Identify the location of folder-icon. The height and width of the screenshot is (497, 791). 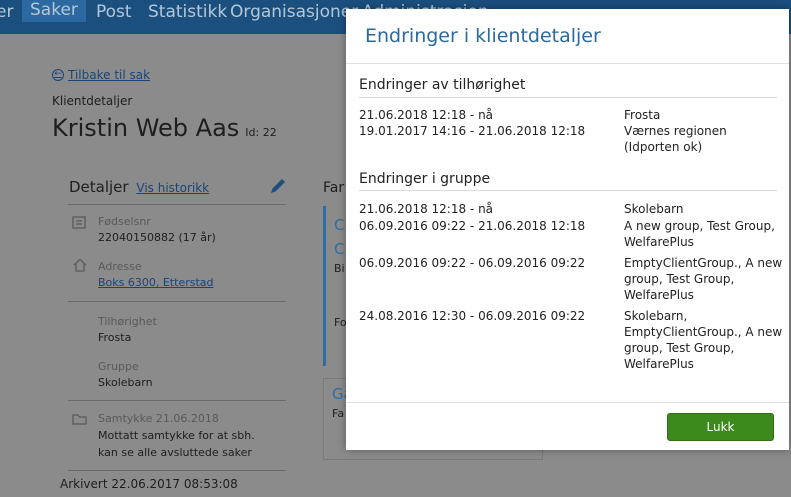
(79, 419).